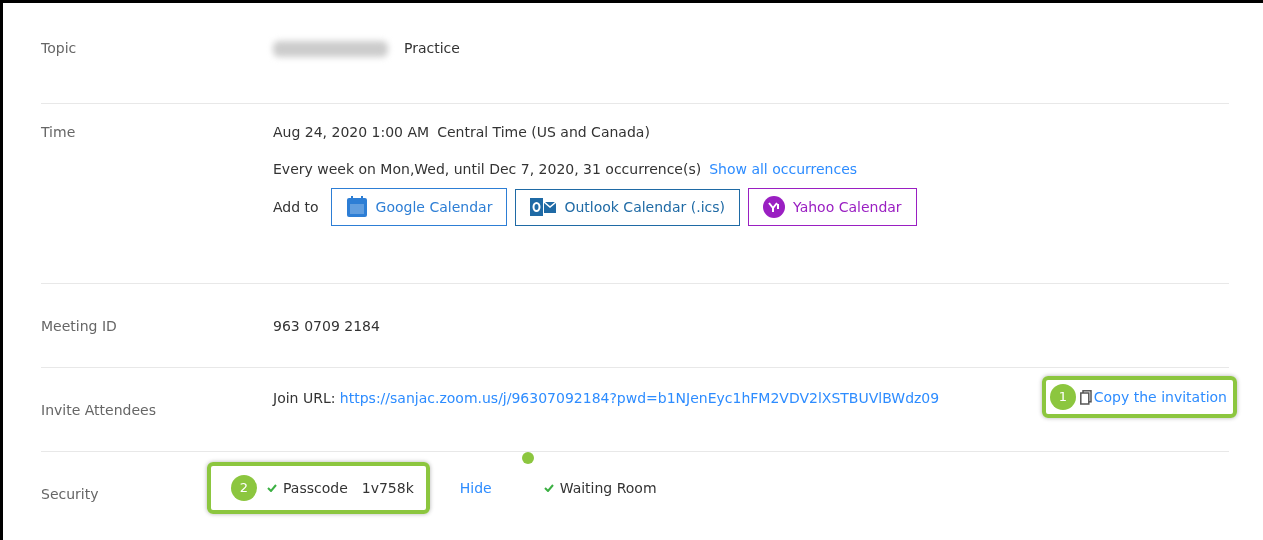 The image size is (1263, 540). Describe the element at coordinates (59, 48) in the screenshot. I see `field-label: Topic` at that location.